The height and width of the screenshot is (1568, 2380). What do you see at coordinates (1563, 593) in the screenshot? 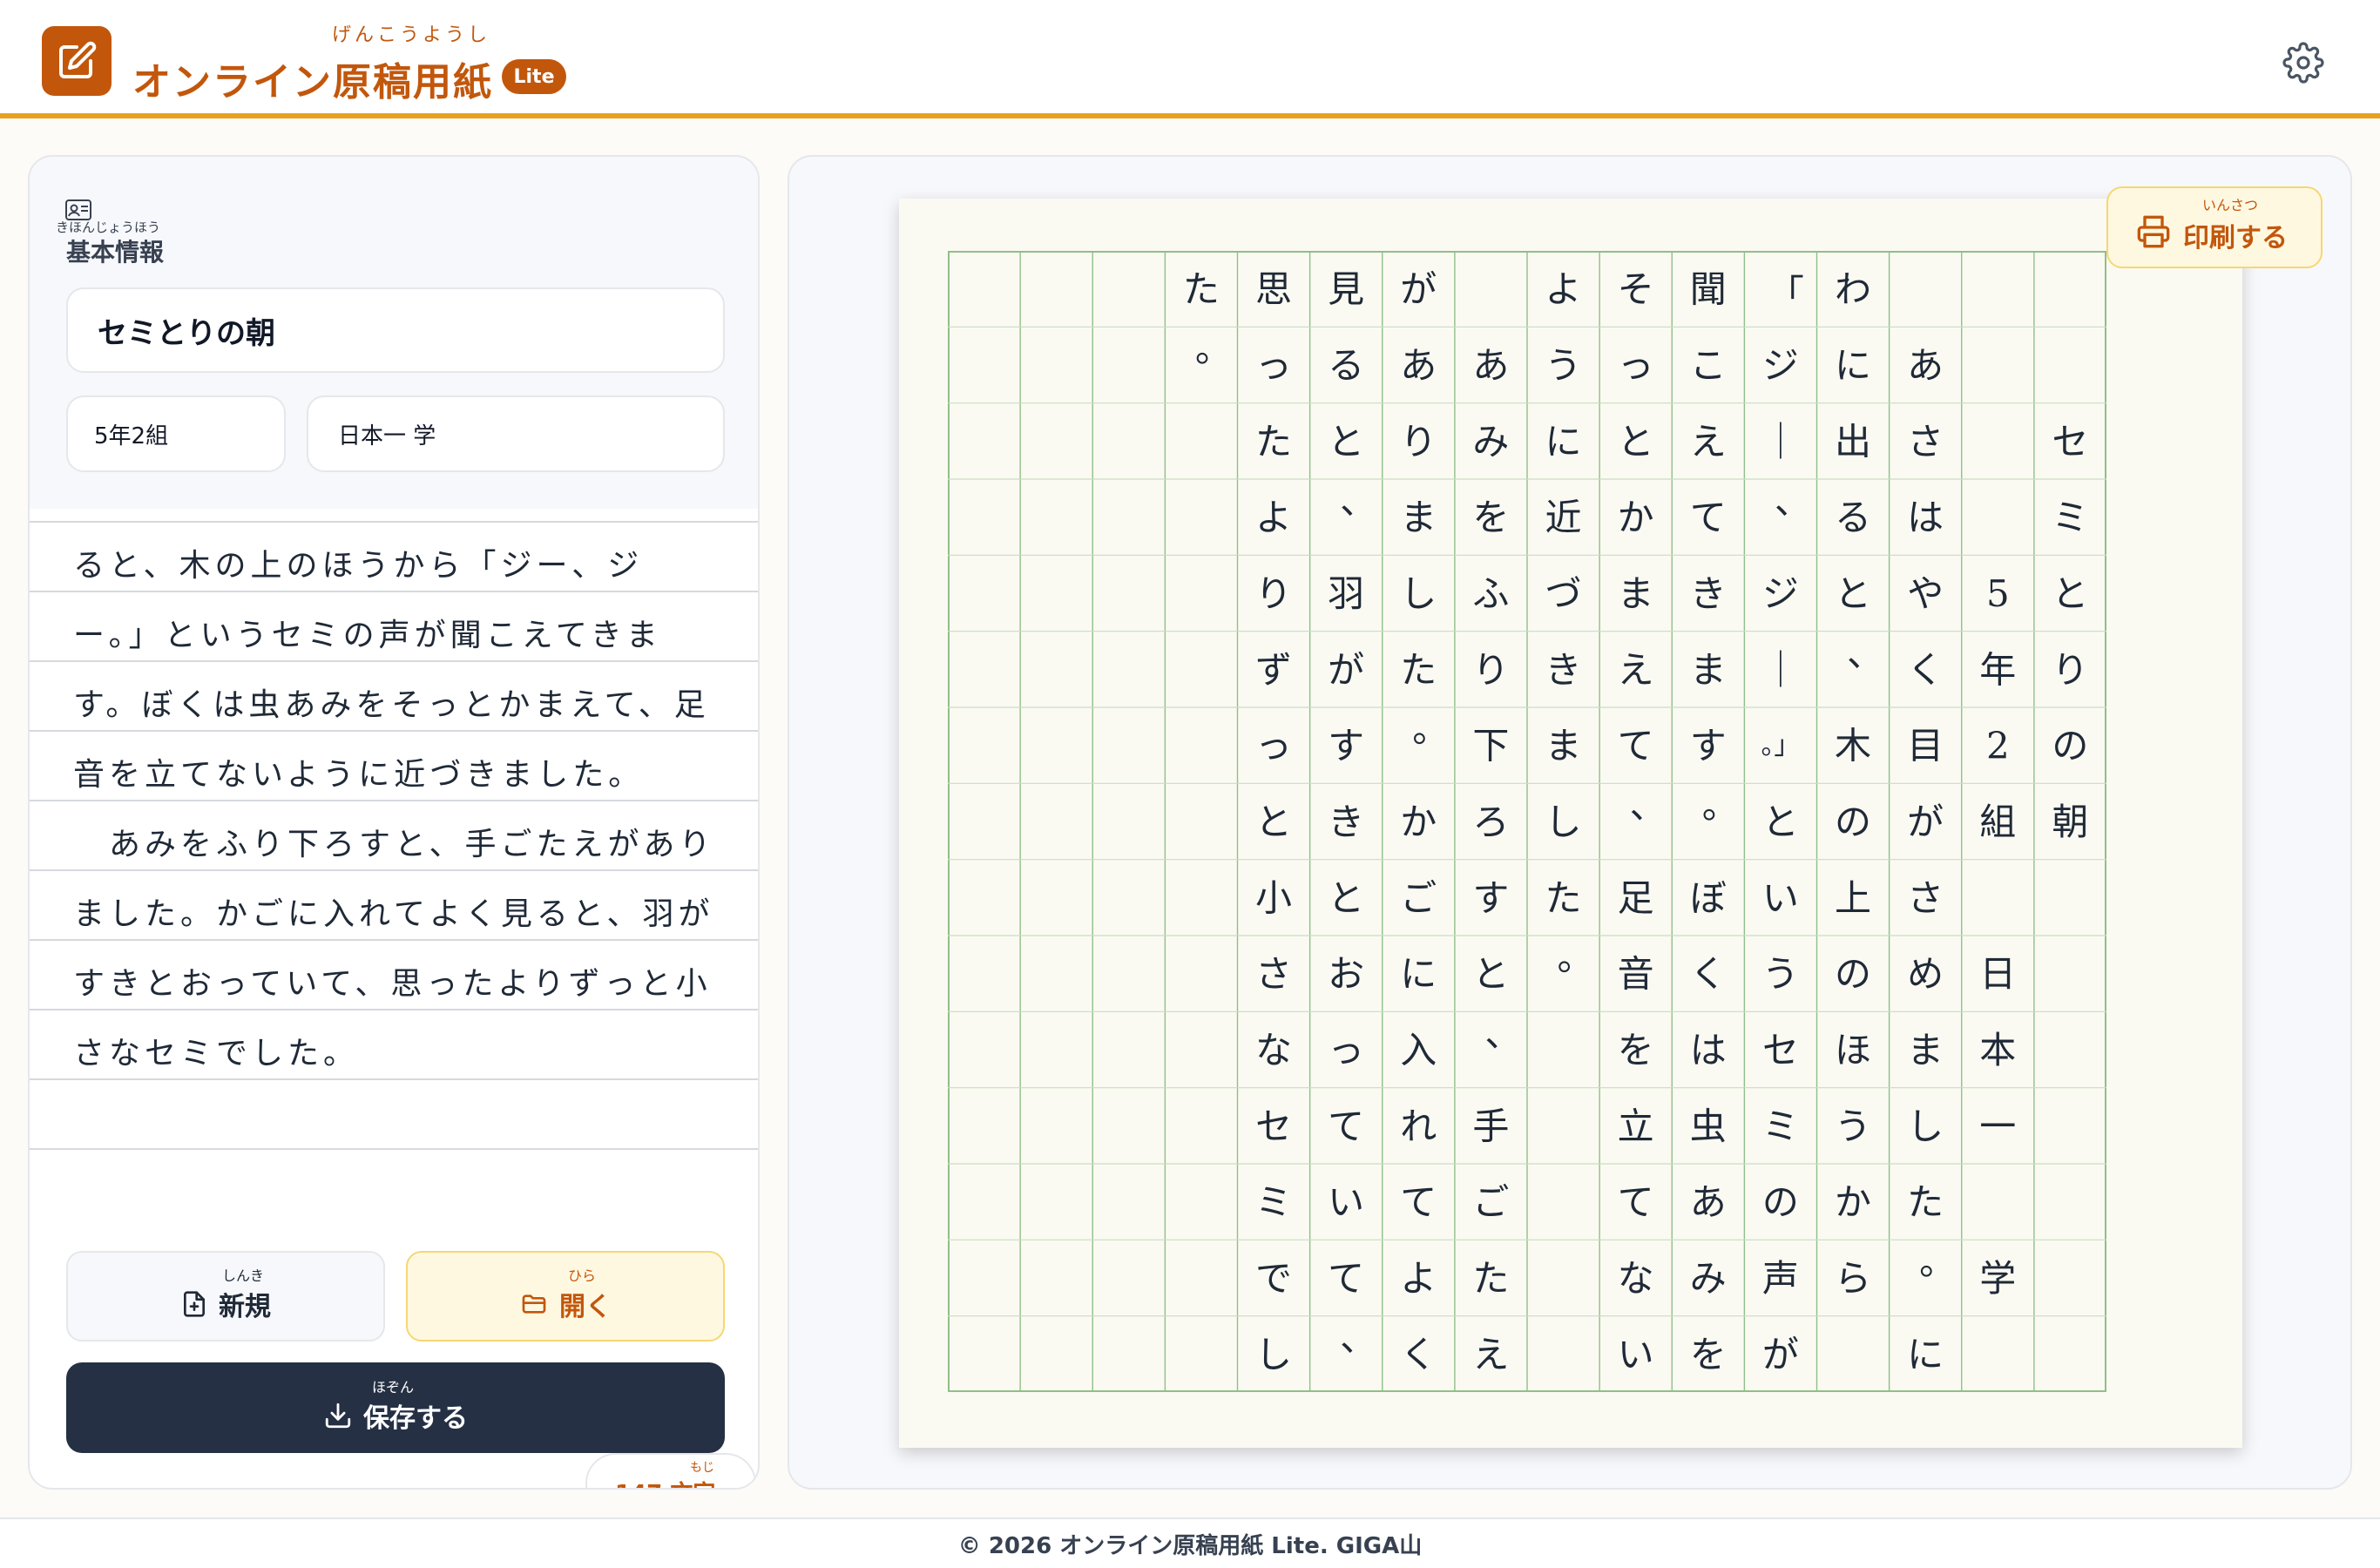
I see `manuscript-char: づ` at bounding box center [1563, 593].